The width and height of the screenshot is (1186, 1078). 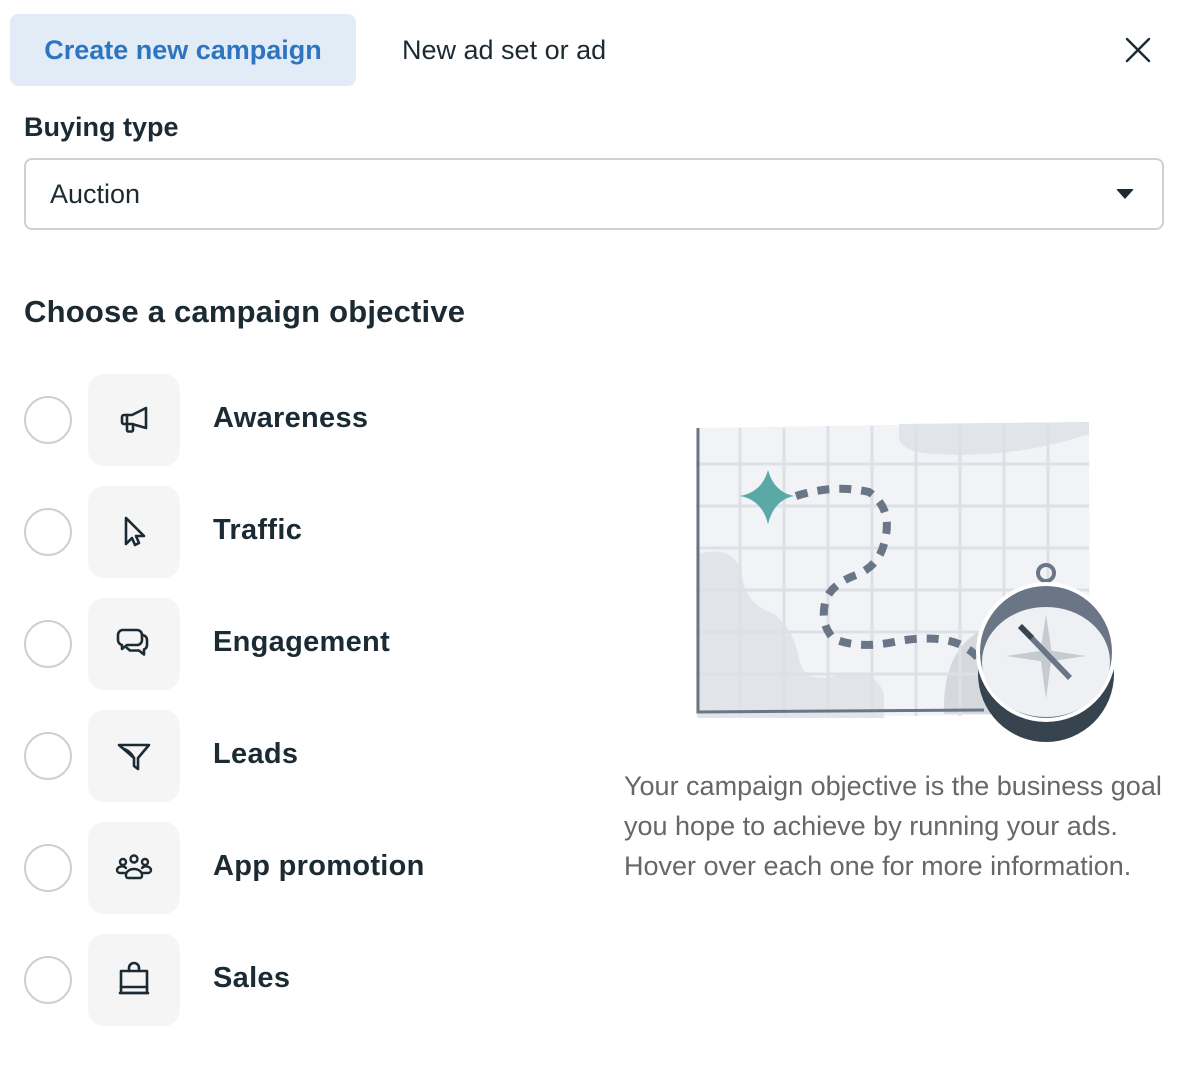 I want to click on shopping-bag-icon, so click(x=134, y=978).